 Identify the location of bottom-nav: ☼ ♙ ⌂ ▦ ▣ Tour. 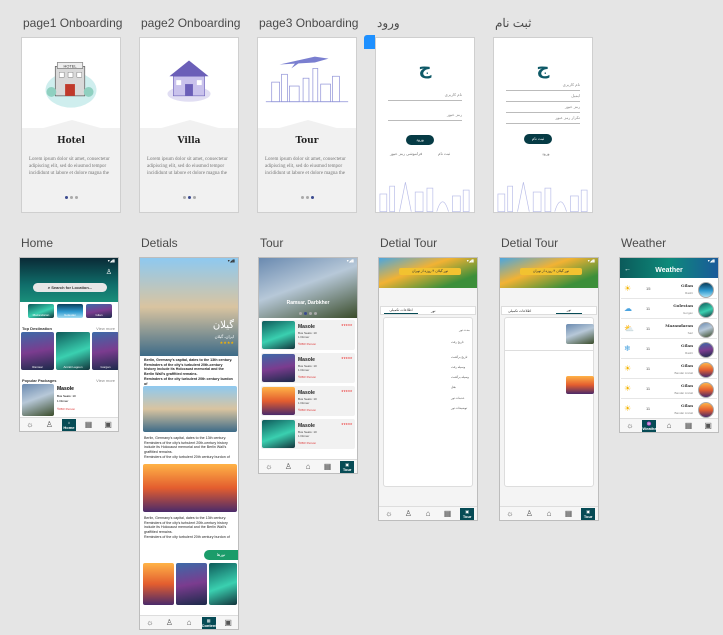
(308, 466).